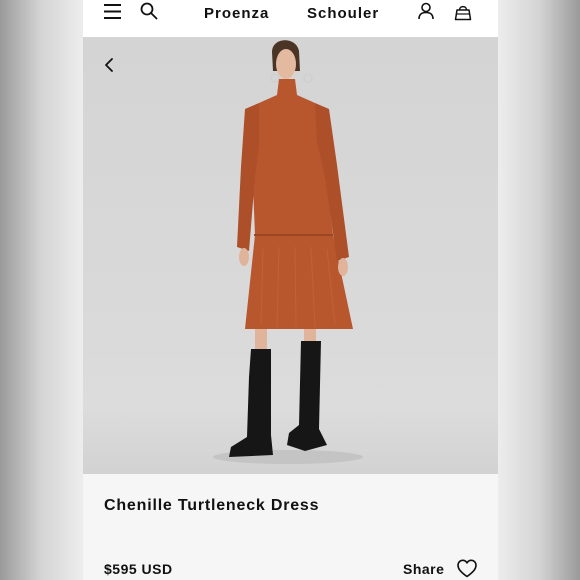 Image resolution: width=580 pixels, height=580 pixels. What do you see at coordinates (463, 12) in the screenshot?
I see `bag-icon` at bounding box center [463, 12].